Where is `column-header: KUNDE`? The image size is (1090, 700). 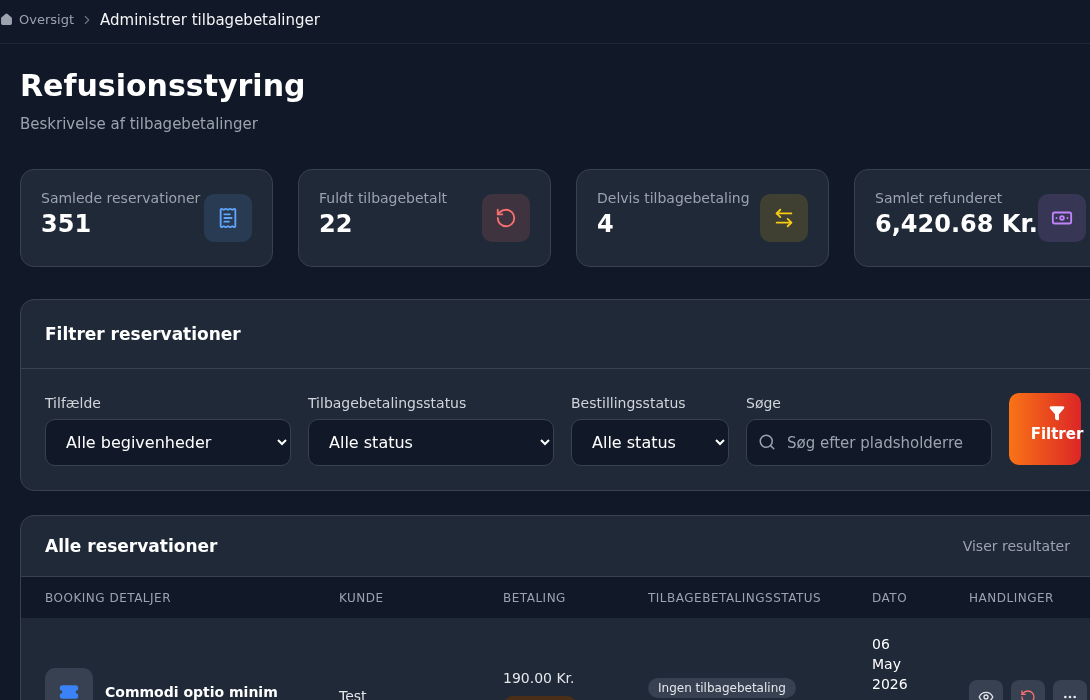
column-header: KUNDE is located at coordinates (362, 597).